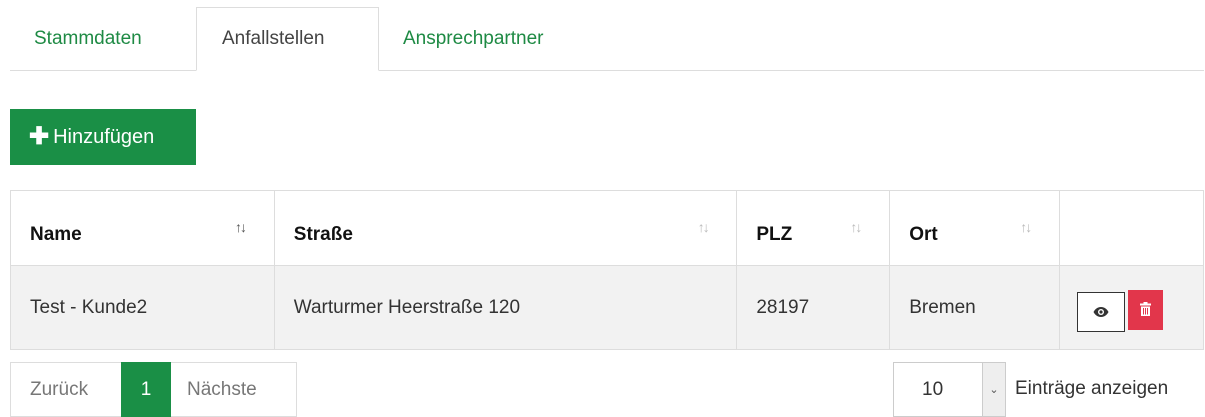 Image resolution: width=1205 pixels, height=417 pixels. Describe the element at coordinates (505, 307) in the screenshot. I see `cell-strasse: Warturmer Heerstraße 120` at that location.